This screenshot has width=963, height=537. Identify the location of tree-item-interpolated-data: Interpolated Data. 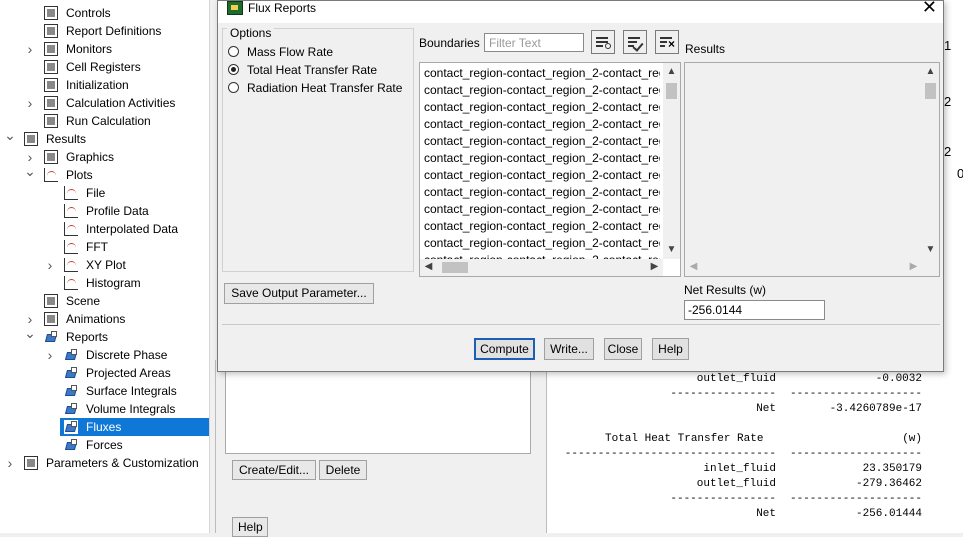
(104, 229).